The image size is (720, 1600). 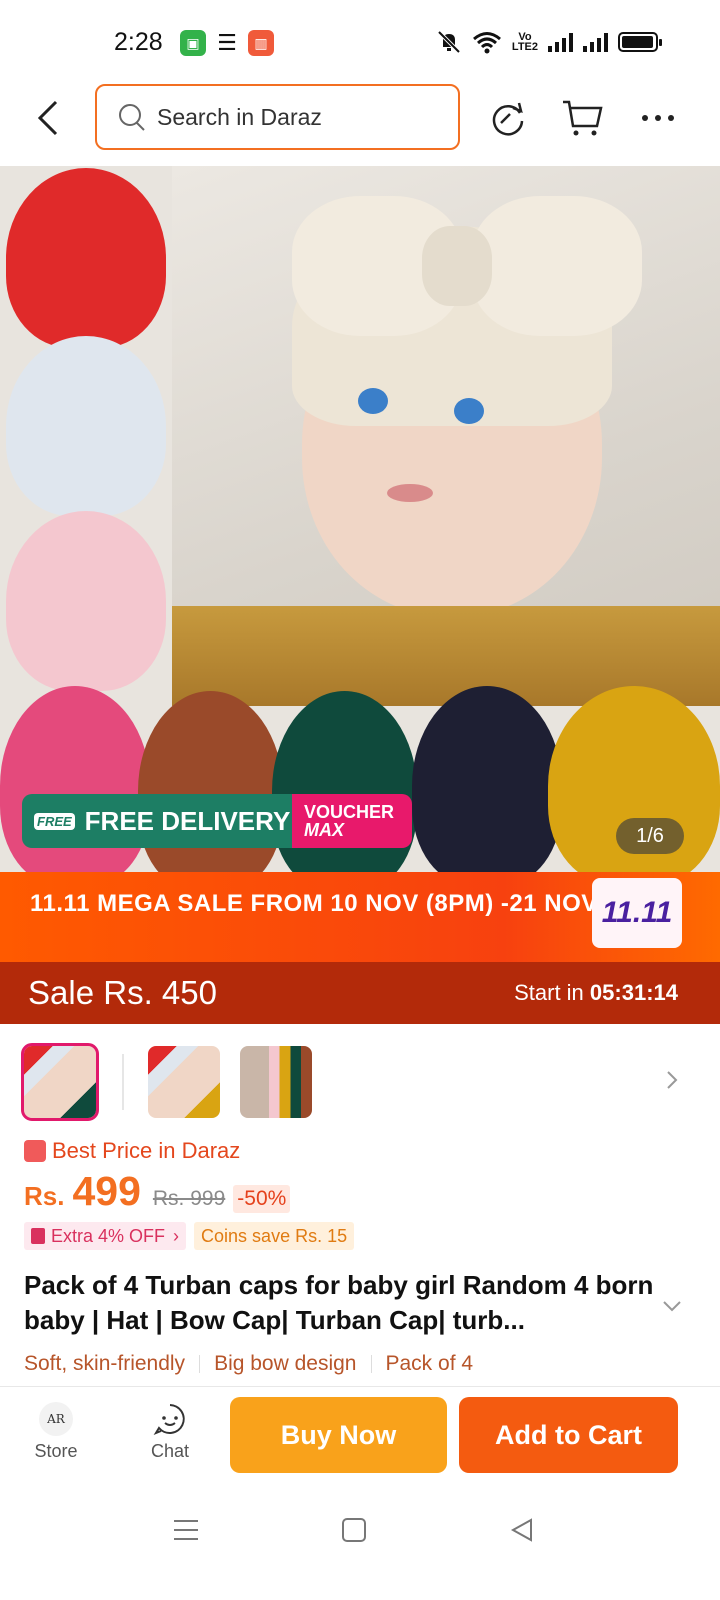 What do you see at coordinates (524, 42) in the screenshot?
I see `volte-indicator: Vo LTE2` at bounding box center [524, 42].